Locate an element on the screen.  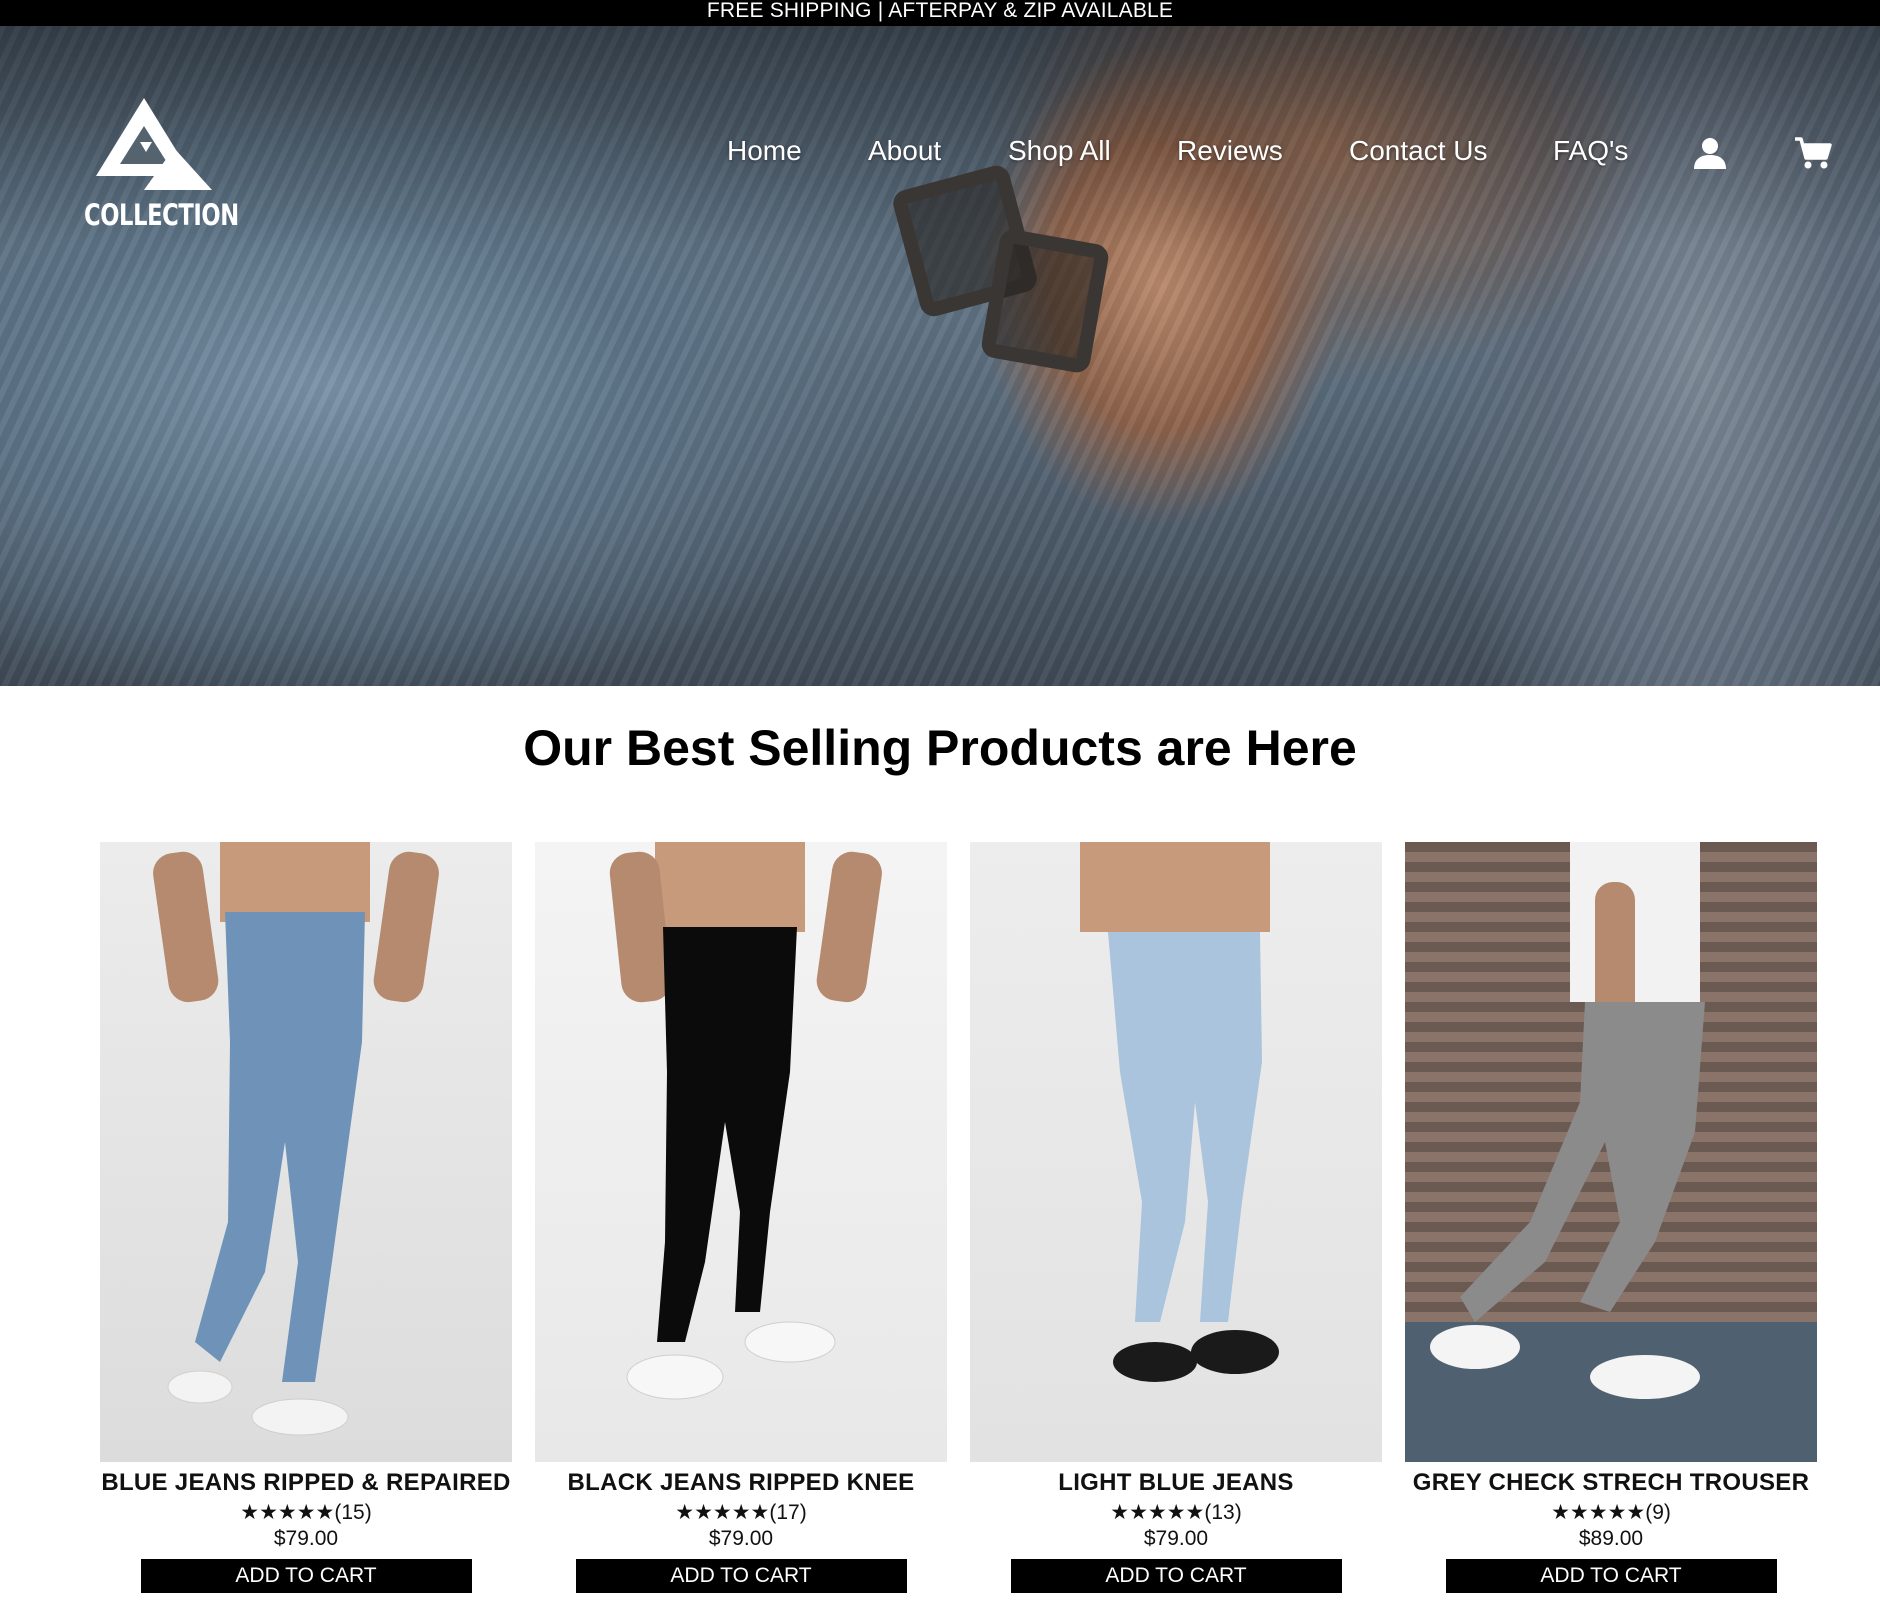
hero-ring-decoration is located at coordinates (1045, 301).